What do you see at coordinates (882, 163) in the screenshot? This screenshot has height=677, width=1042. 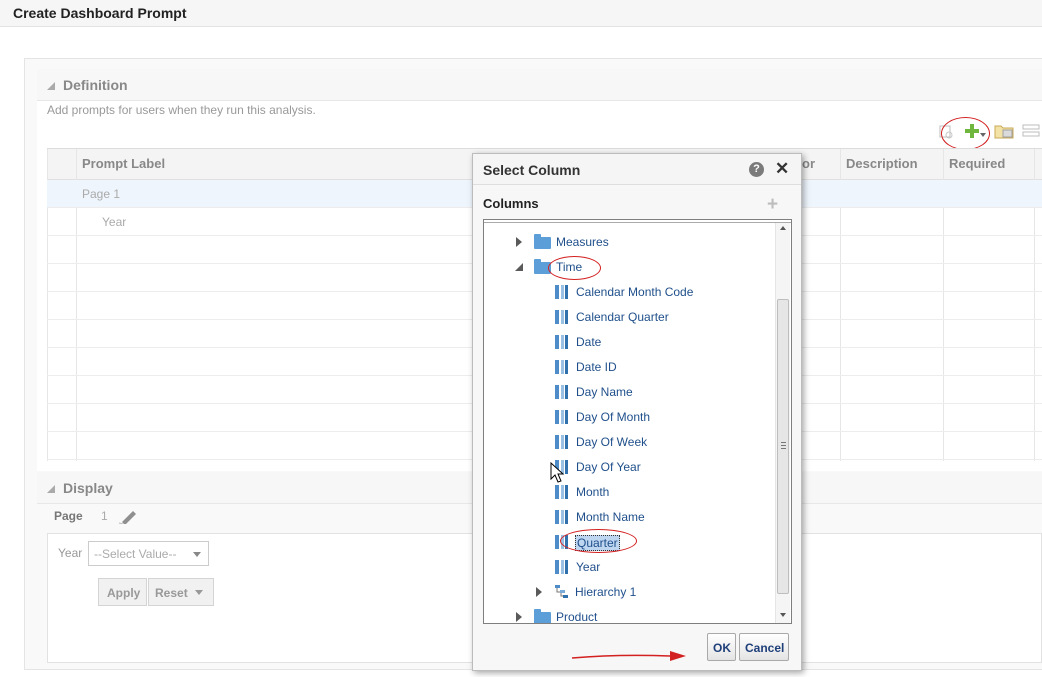 I see `column-description: Description` at bounding box center [882, 163].